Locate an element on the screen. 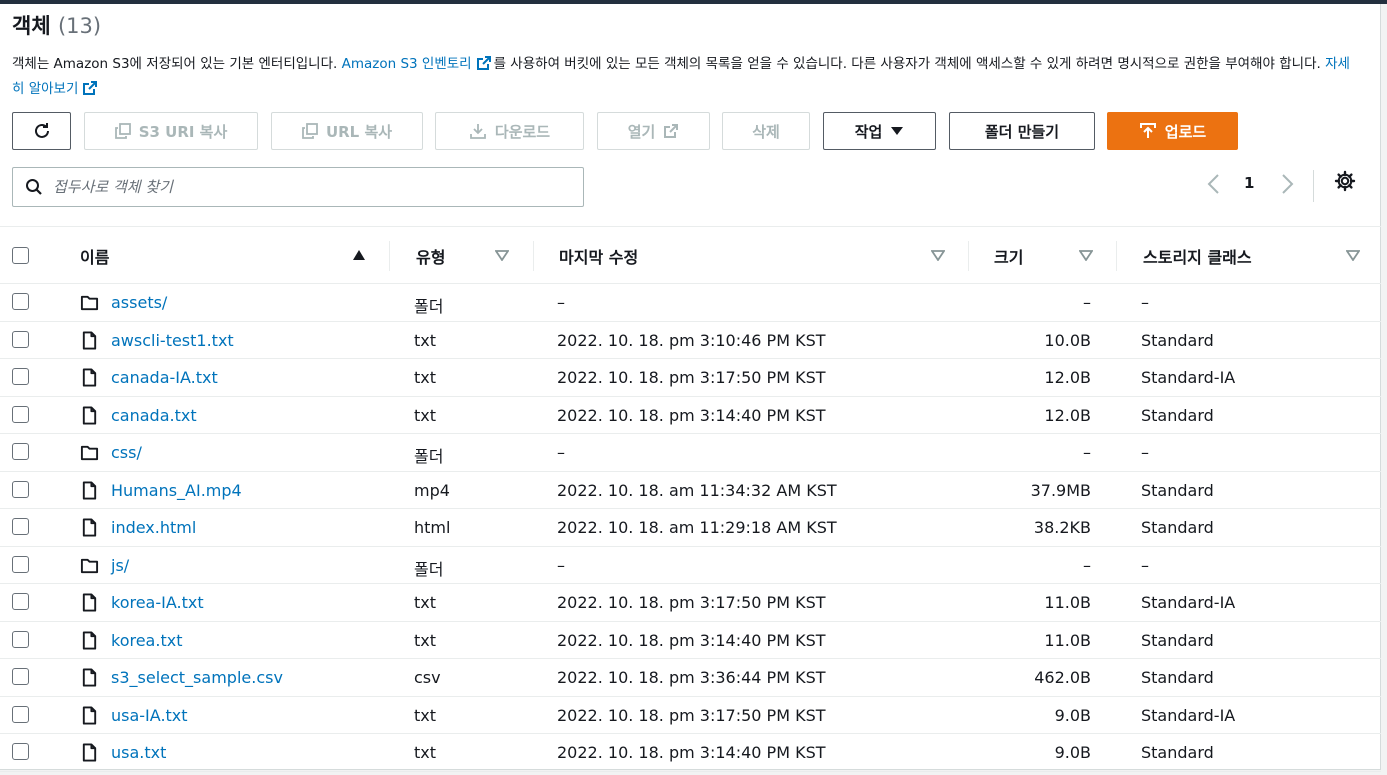 The width and height of the screenshot is (1387, 775). current-page-number: 1 is located at coordinates (1249, 183).